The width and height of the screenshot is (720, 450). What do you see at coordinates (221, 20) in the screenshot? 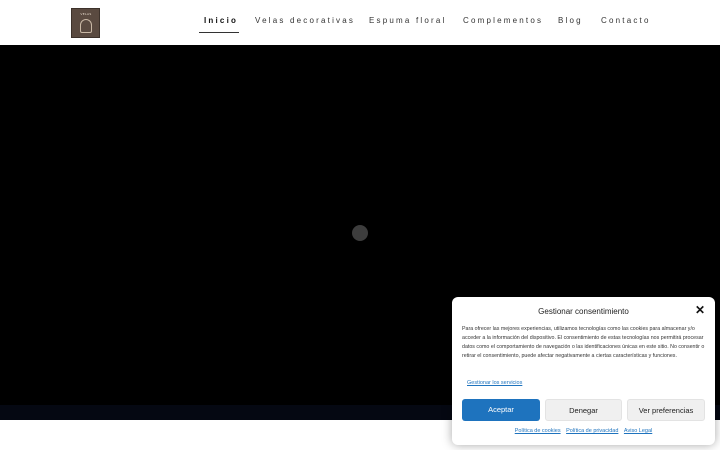
I see `nav-item-inicio: Inicio` at bounding box center [221, 20].